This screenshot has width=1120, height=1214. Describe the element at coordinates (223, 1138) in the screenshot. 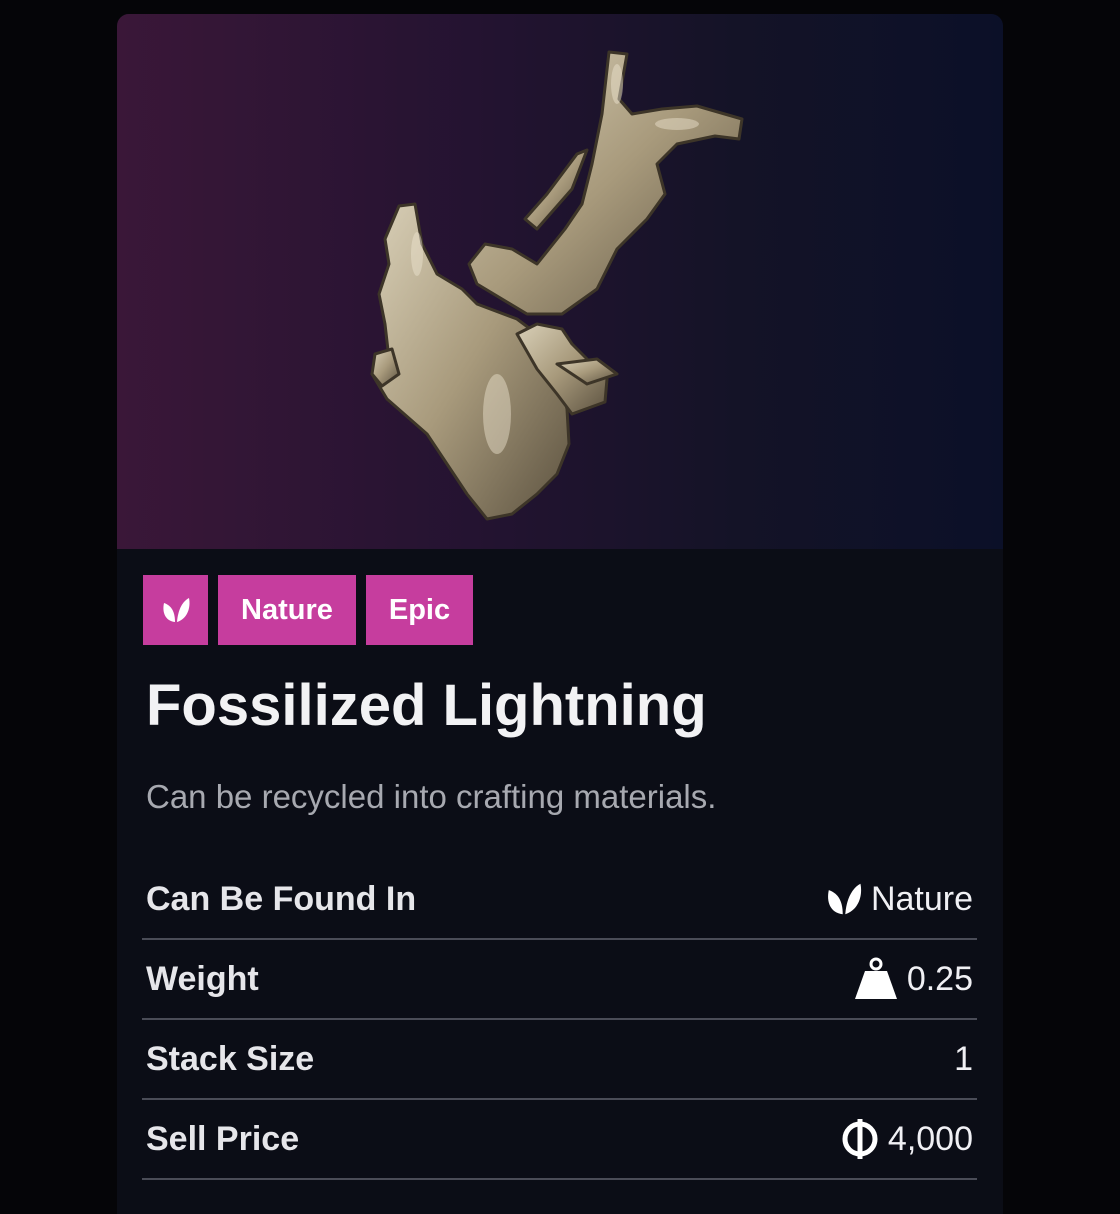

I see `stat-label: Sell Price` at that location.